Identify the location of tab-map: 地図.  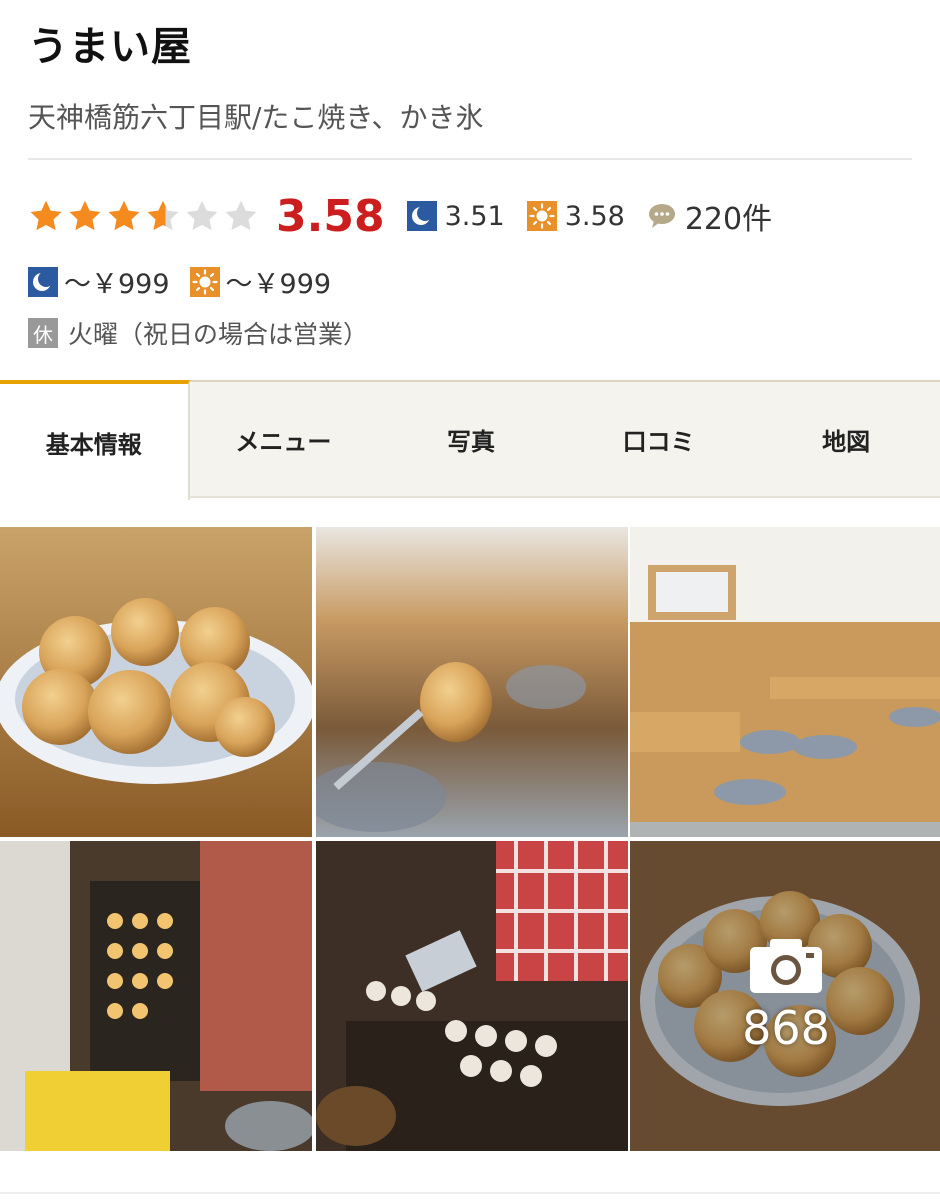
(846, 439).